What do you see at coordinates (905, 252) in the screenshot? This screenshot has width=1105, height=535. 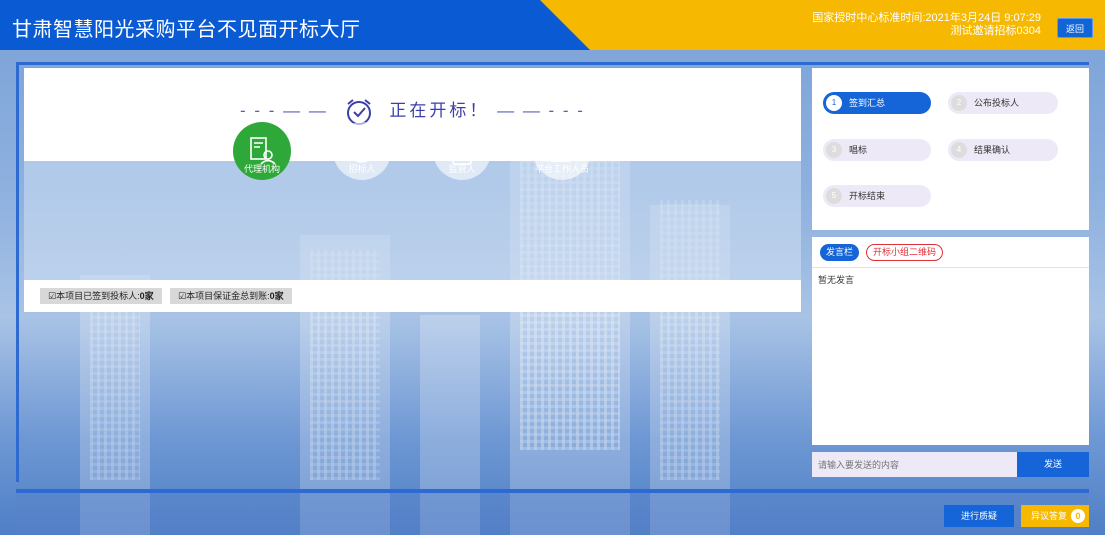 I see `tab-qr-code: 开标小组二维码` at bounding box center [905, 252].